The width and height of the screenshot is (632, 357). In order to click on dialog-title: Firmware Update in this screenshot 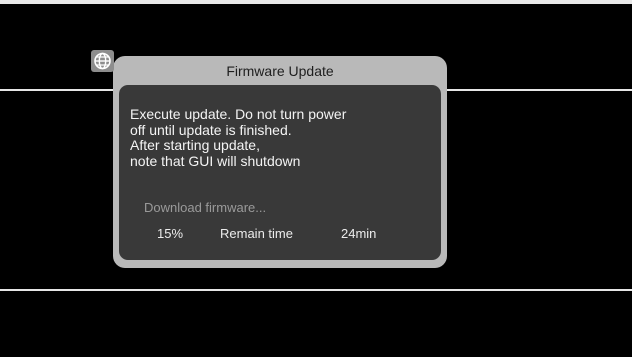, I will do `click(280, 71)`.